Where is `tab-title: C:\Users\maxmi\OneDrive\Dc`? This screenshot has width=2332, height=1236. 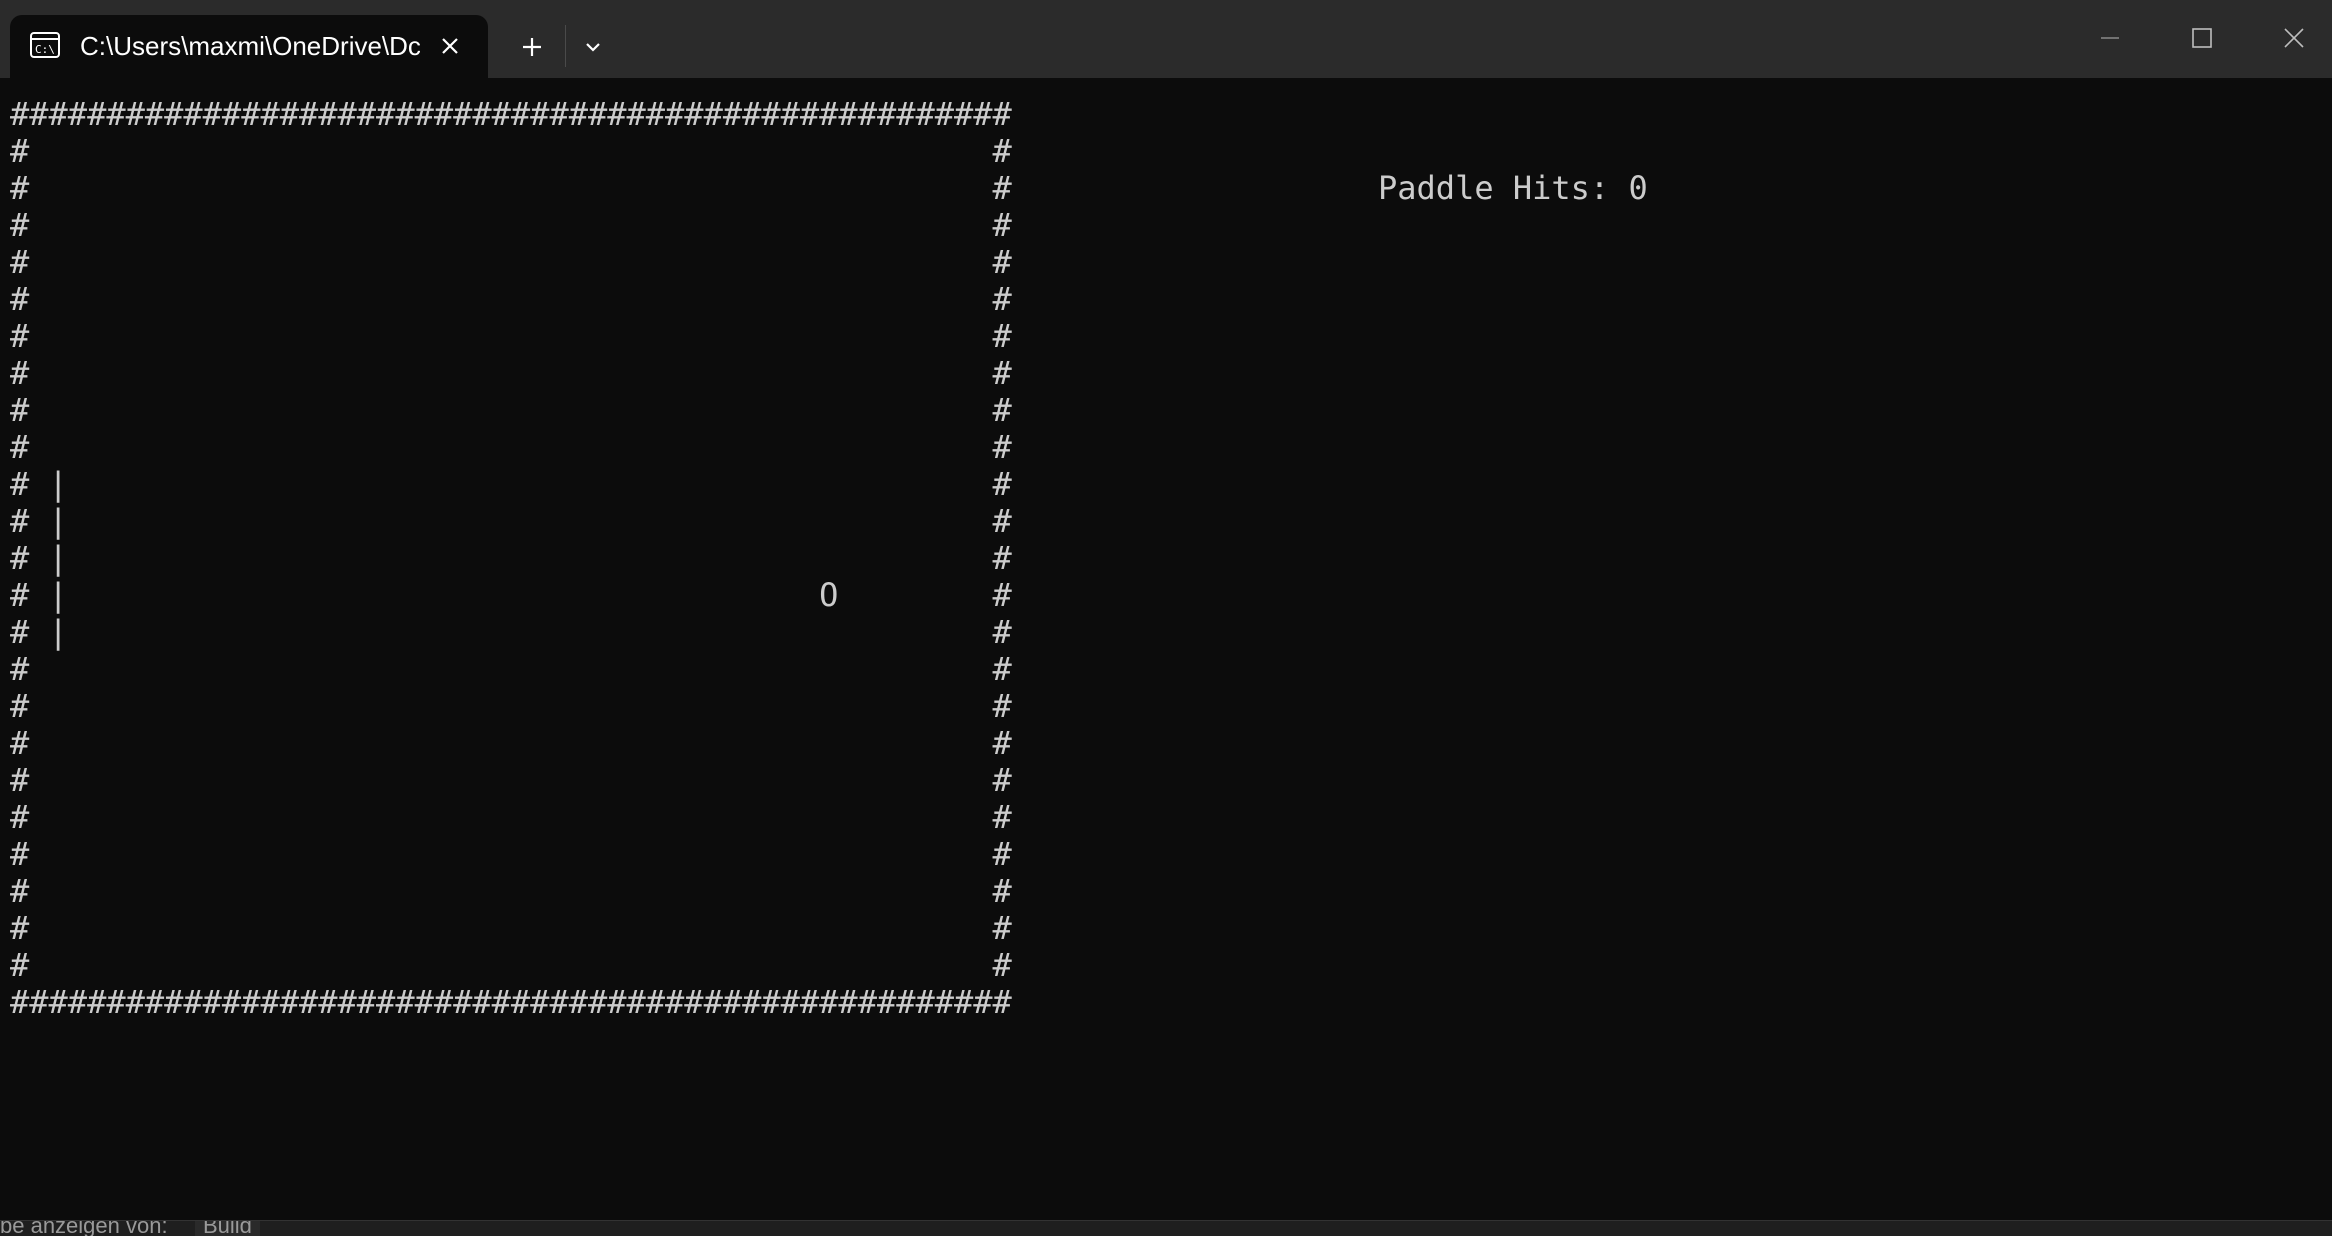
tab-title: C:\Users\maxmi\OneDrive\Dc is located at coordinates (250, 46).